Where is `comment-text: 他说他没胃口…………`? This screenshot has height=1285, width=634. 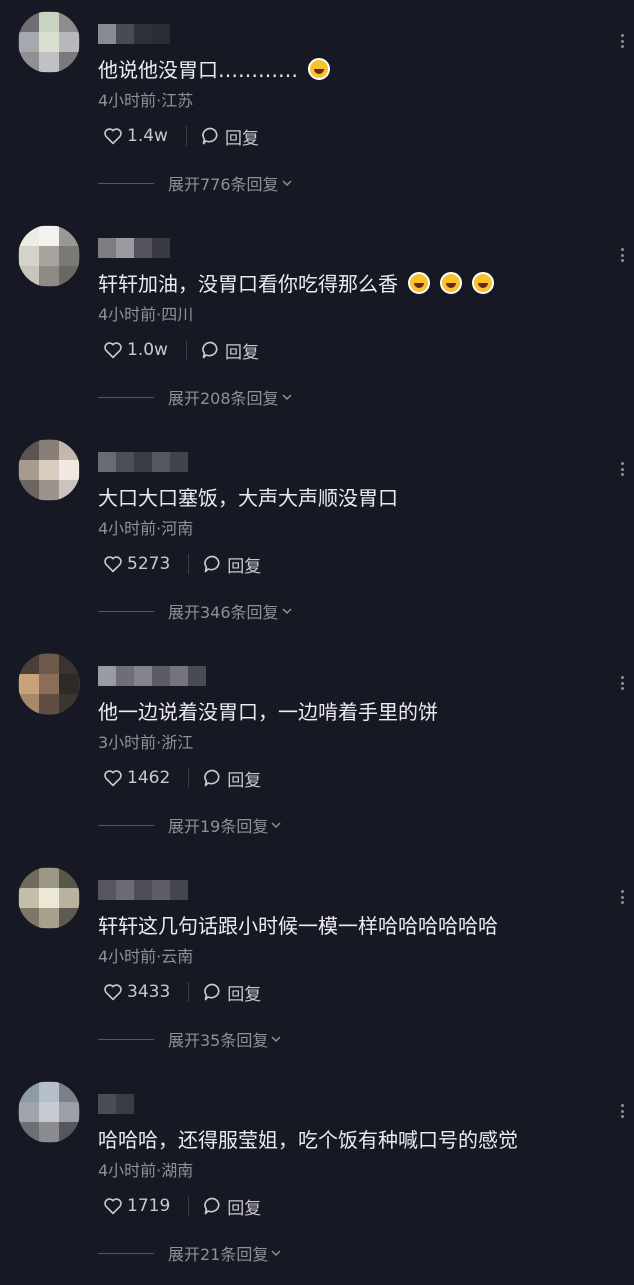
comment-text: 他说他没胃口………… is located at coordinates (214, 70).